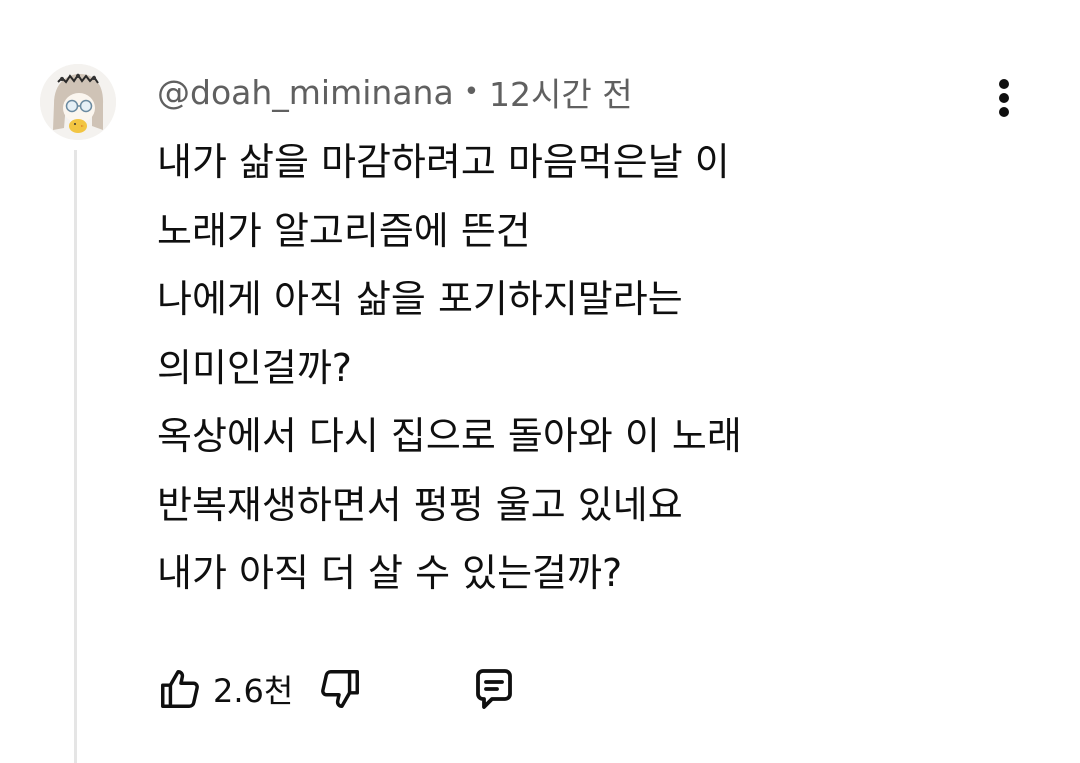 The width and height of the screenshot is (1080, 763). I want to click on comment-line: 내가 삶을 마감하려고 마음먹은날 이, so click(443, 162).